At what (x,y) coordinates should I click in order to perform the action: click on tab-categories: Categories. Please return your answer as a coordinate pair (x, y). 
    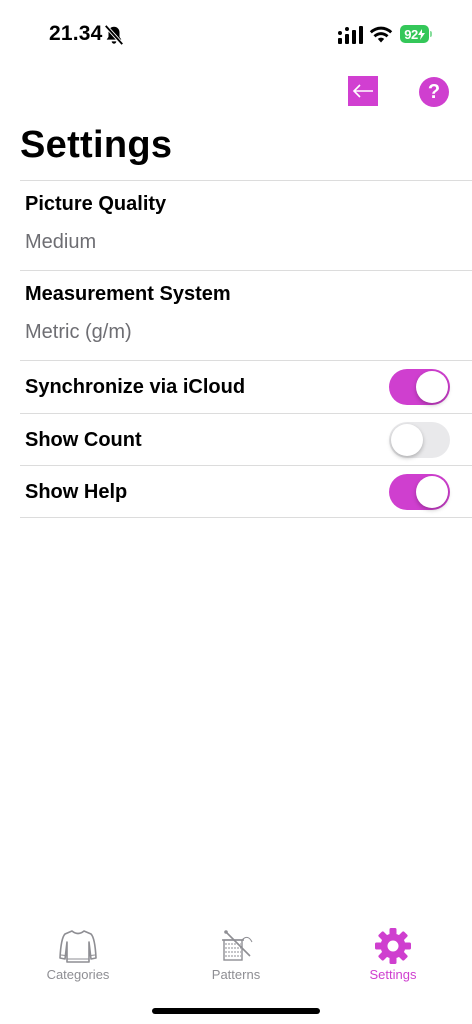
    Looking at the image, I should click on (78, 955).